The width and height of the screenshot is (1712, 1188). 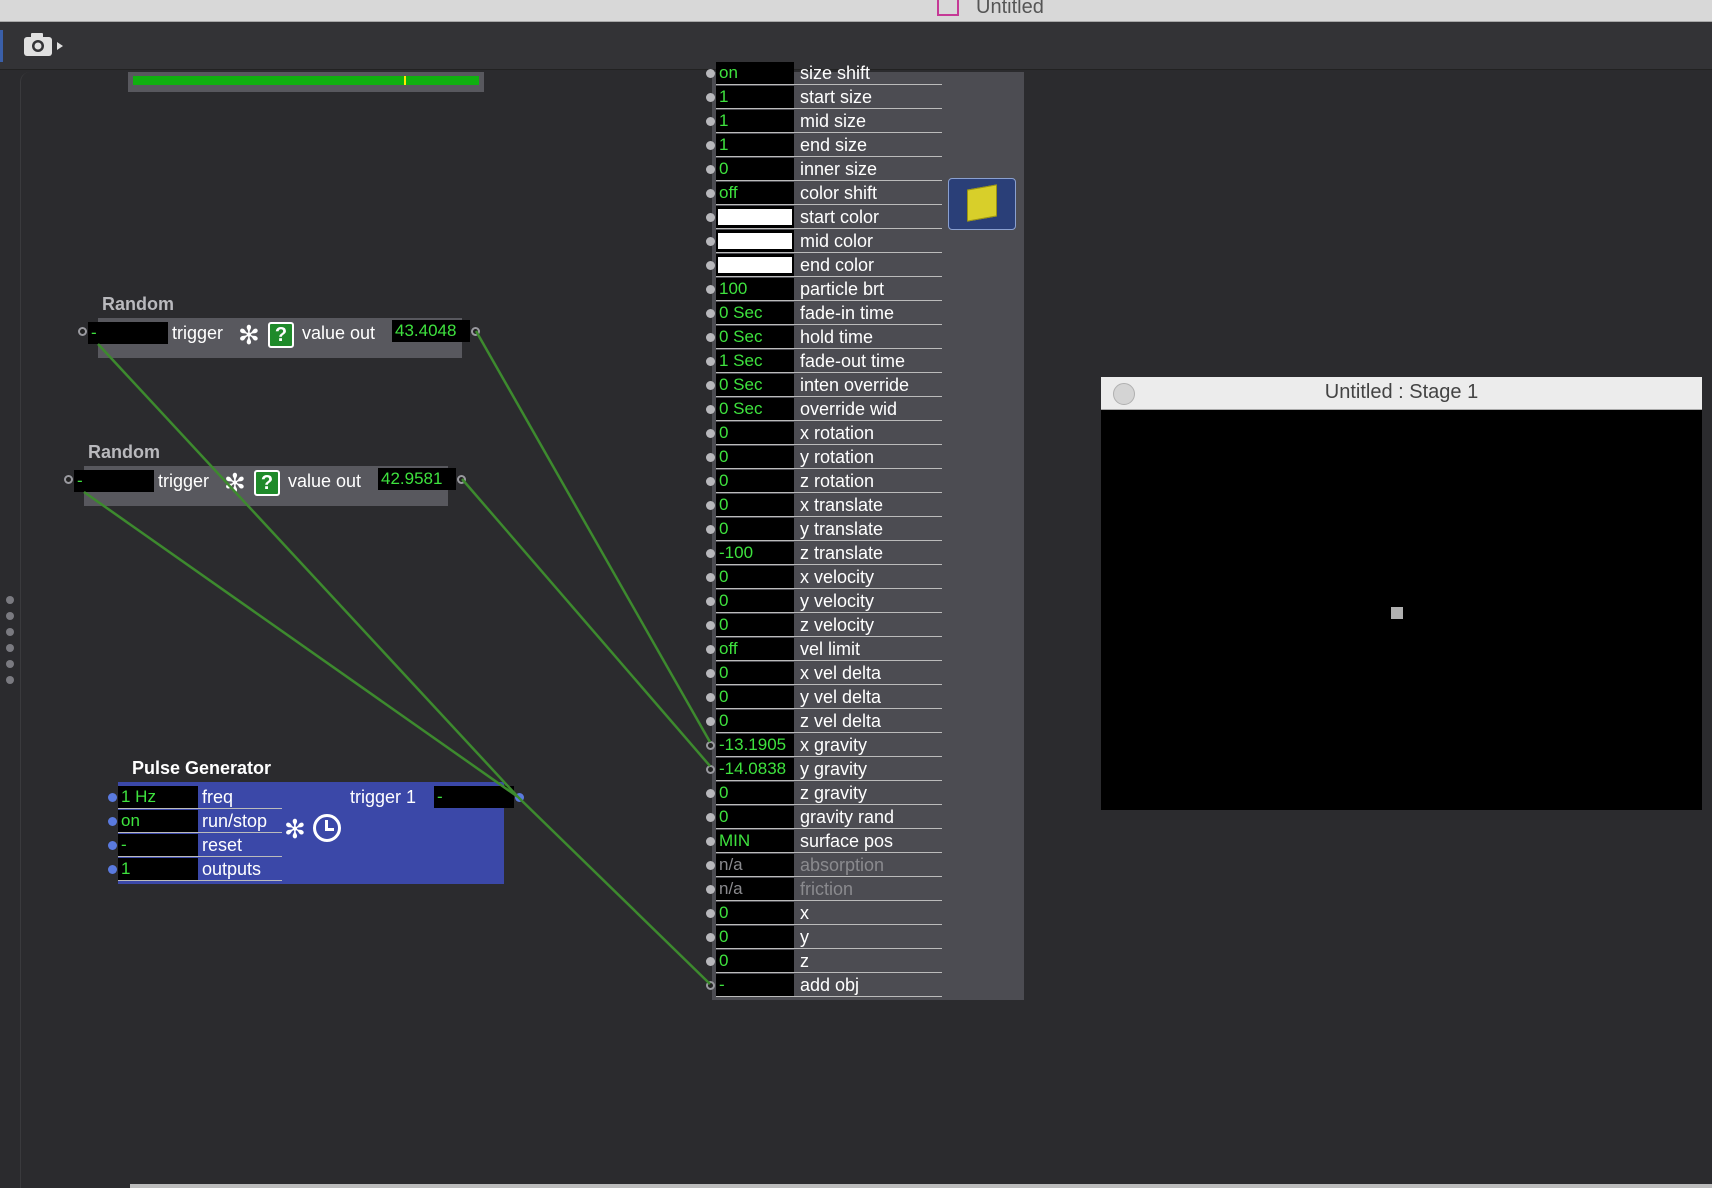 What do you see at coordinates (114, 481) in the screenshot?
I see `random-2-trigger-field: -` at bounding box center [114, 481].